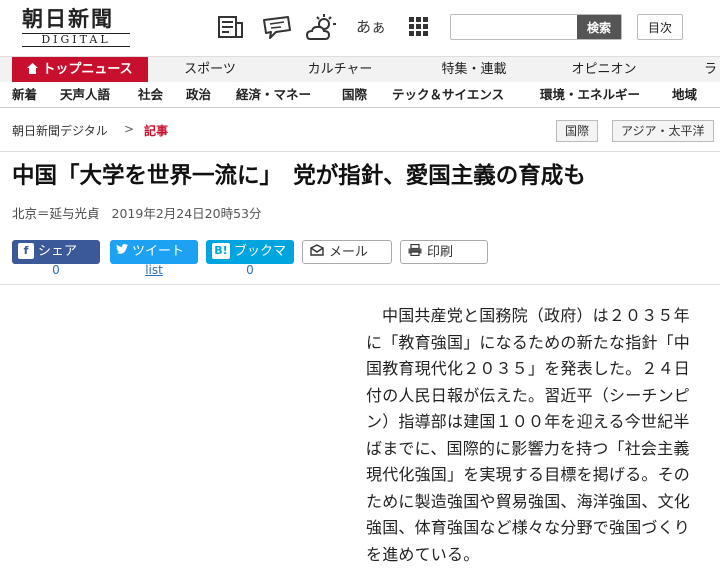 The width and height of the screenshot is (720, 571). I want to click on twitter-icon, so click(122, 251).